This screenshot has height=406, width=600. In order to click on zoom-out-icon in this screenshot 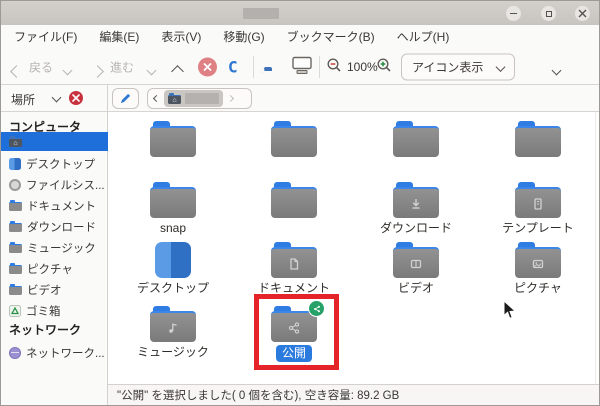, I will do `click(334, 64)`.